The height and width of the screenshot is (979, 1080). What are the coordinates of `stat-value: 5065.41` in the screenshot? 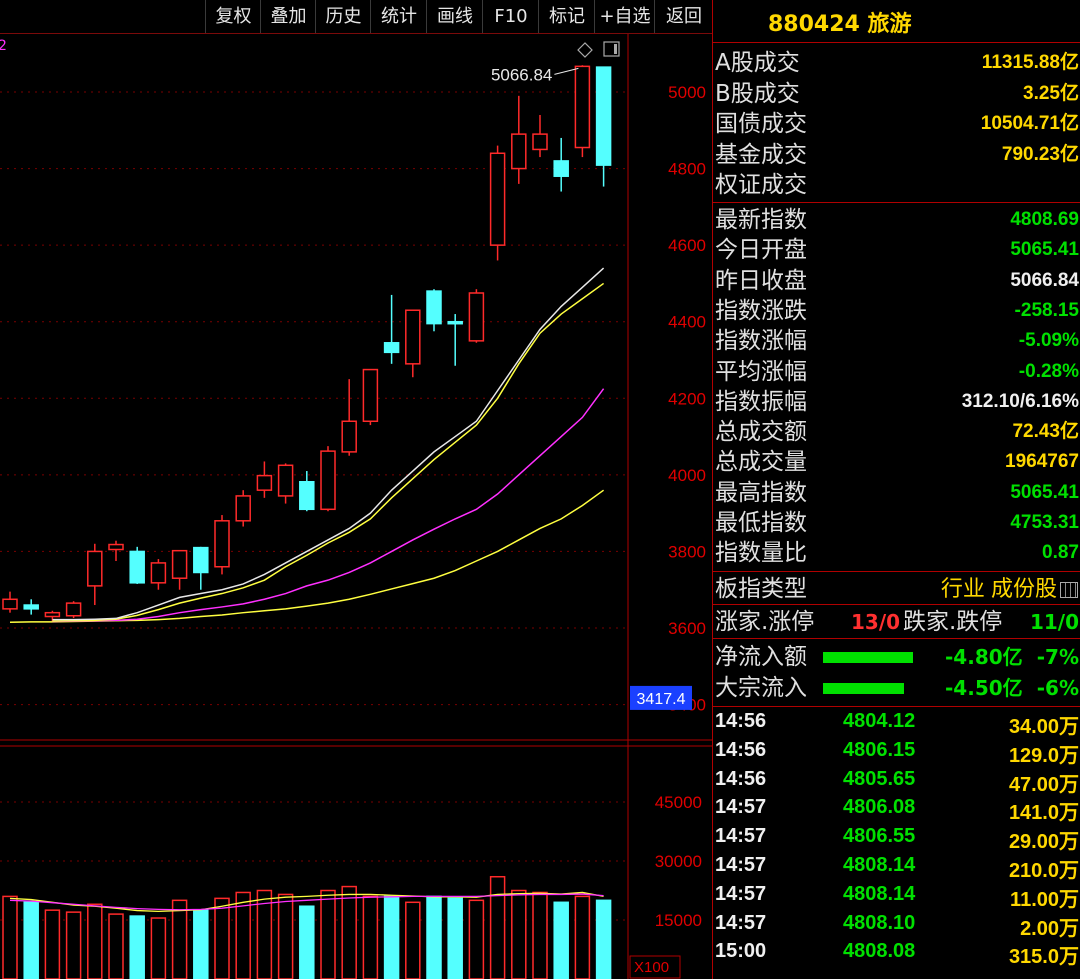 It's located at (1044, 250).